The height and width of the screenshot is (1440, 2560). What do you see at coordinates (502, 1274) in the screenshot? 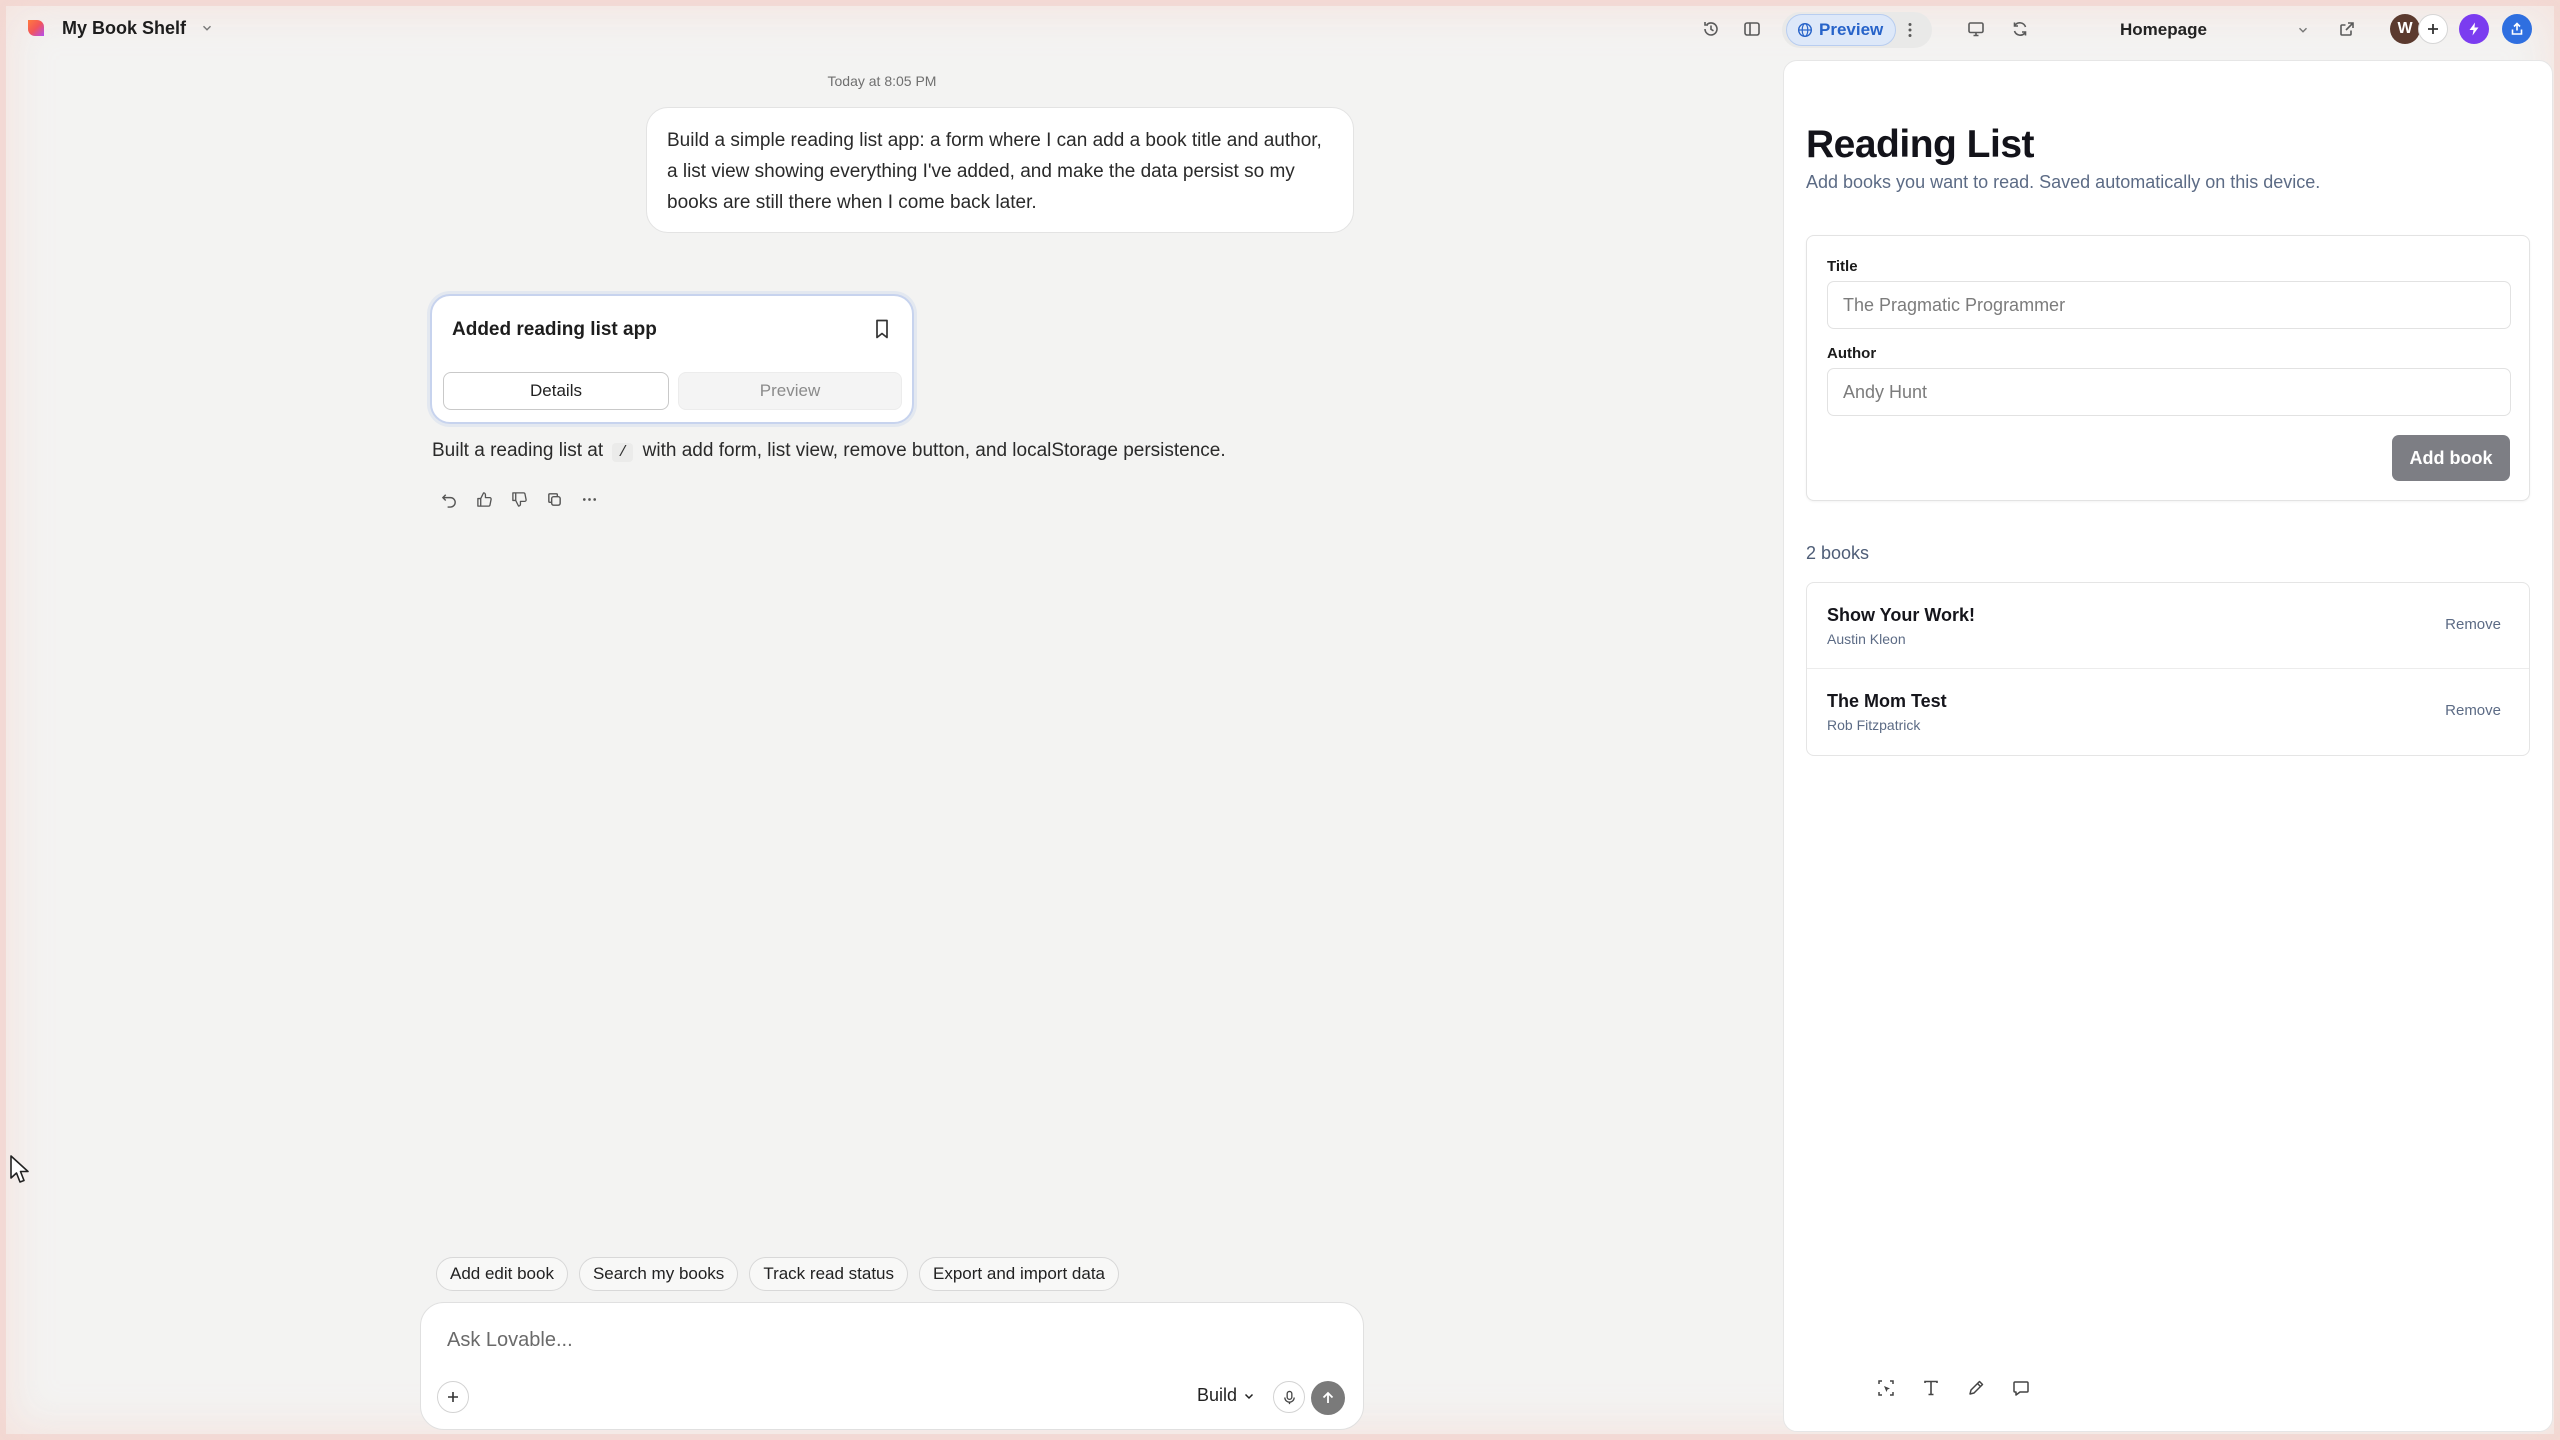
I see `suggestion-chip: Add edit book` at bounding box center [502, 1274].